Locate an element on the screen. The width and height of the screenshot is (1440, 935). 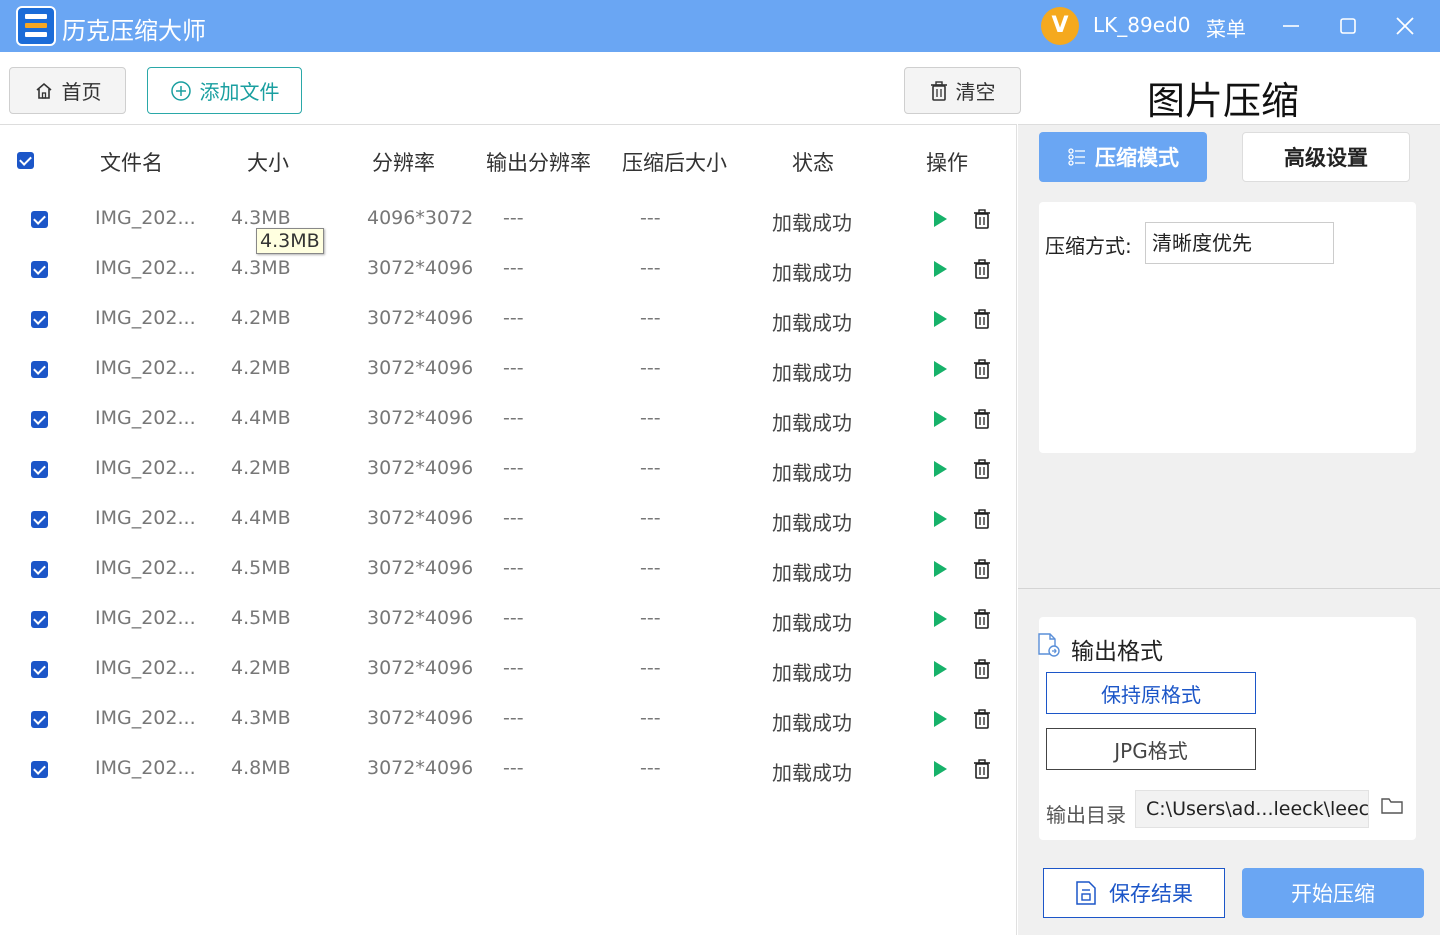
header-filename: 文件名 is located at coordinates (131, 162).